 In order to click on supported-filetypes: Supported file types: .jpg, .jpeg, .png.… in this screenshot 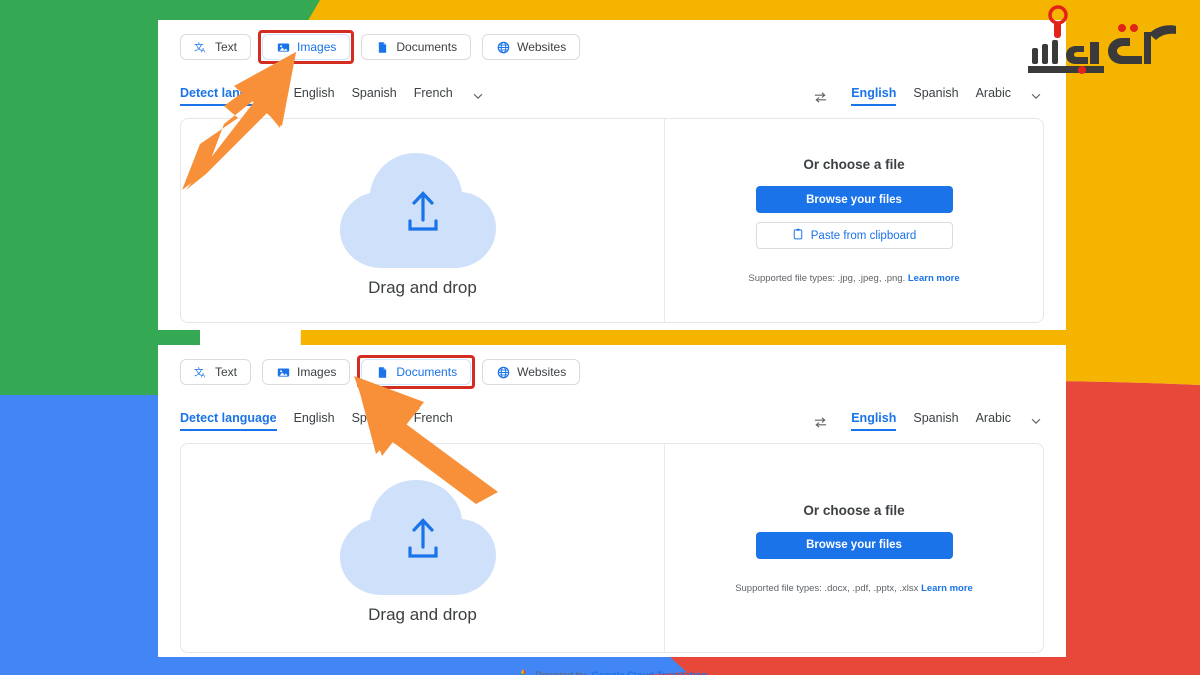, I will do `click(853, 278)`.